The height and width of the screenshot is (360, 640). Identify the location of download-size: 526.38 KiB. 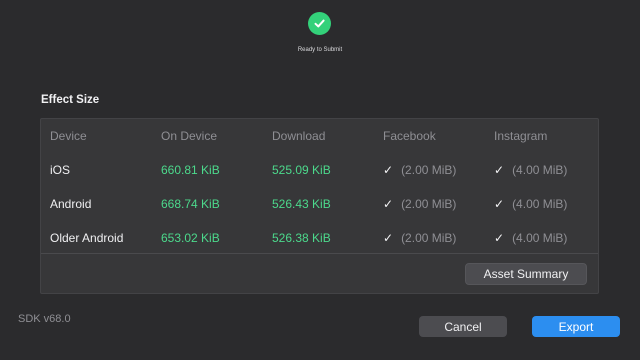
(301, 238).